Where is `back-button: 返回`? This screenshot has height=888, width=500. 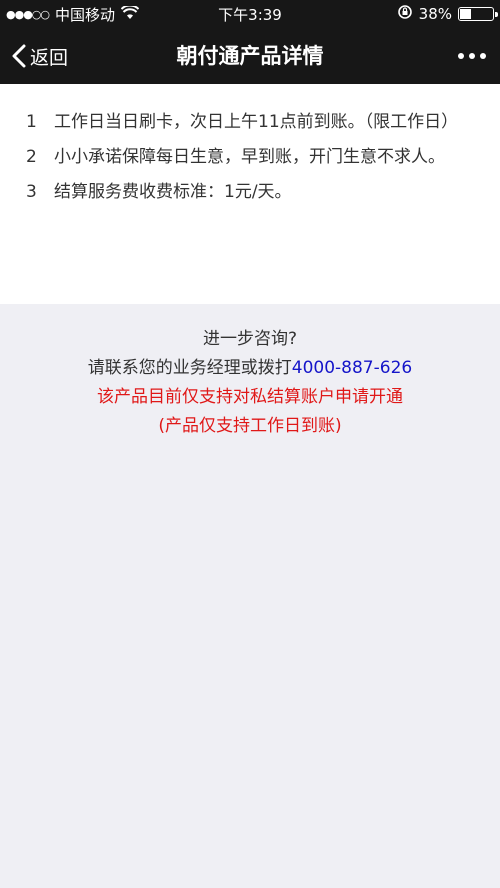 back-button: 返回 is located at coordinates (40, 56).